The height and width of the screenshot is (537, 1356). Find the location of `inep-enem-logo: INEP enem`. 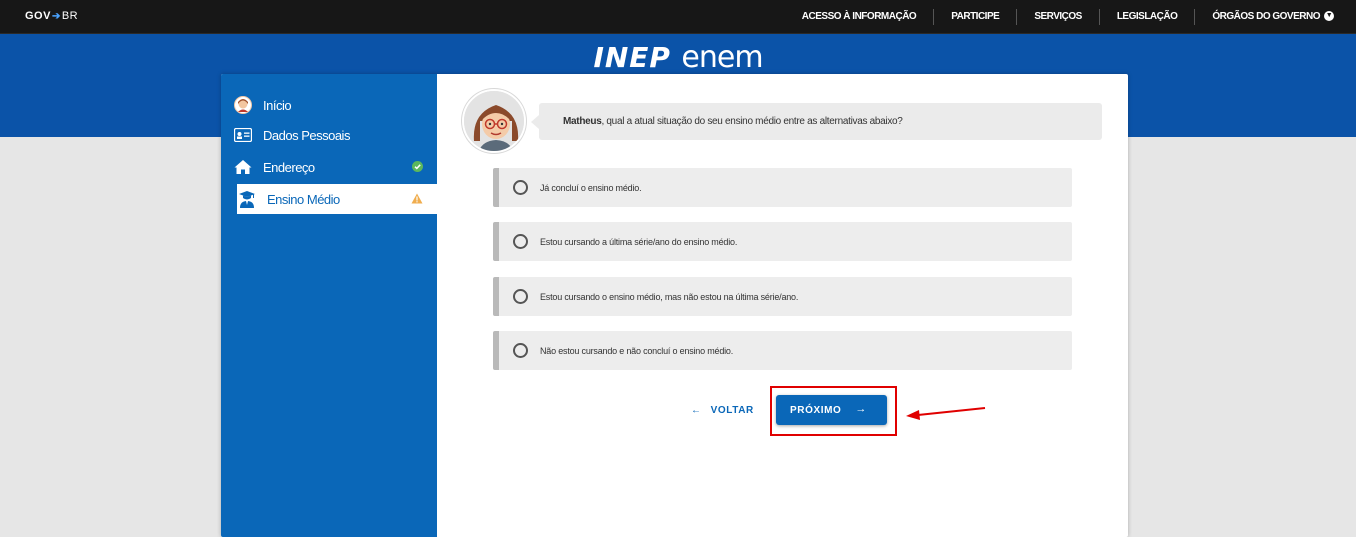

inep-enem-logo: INEP enem is located at coordinates (678, 57).